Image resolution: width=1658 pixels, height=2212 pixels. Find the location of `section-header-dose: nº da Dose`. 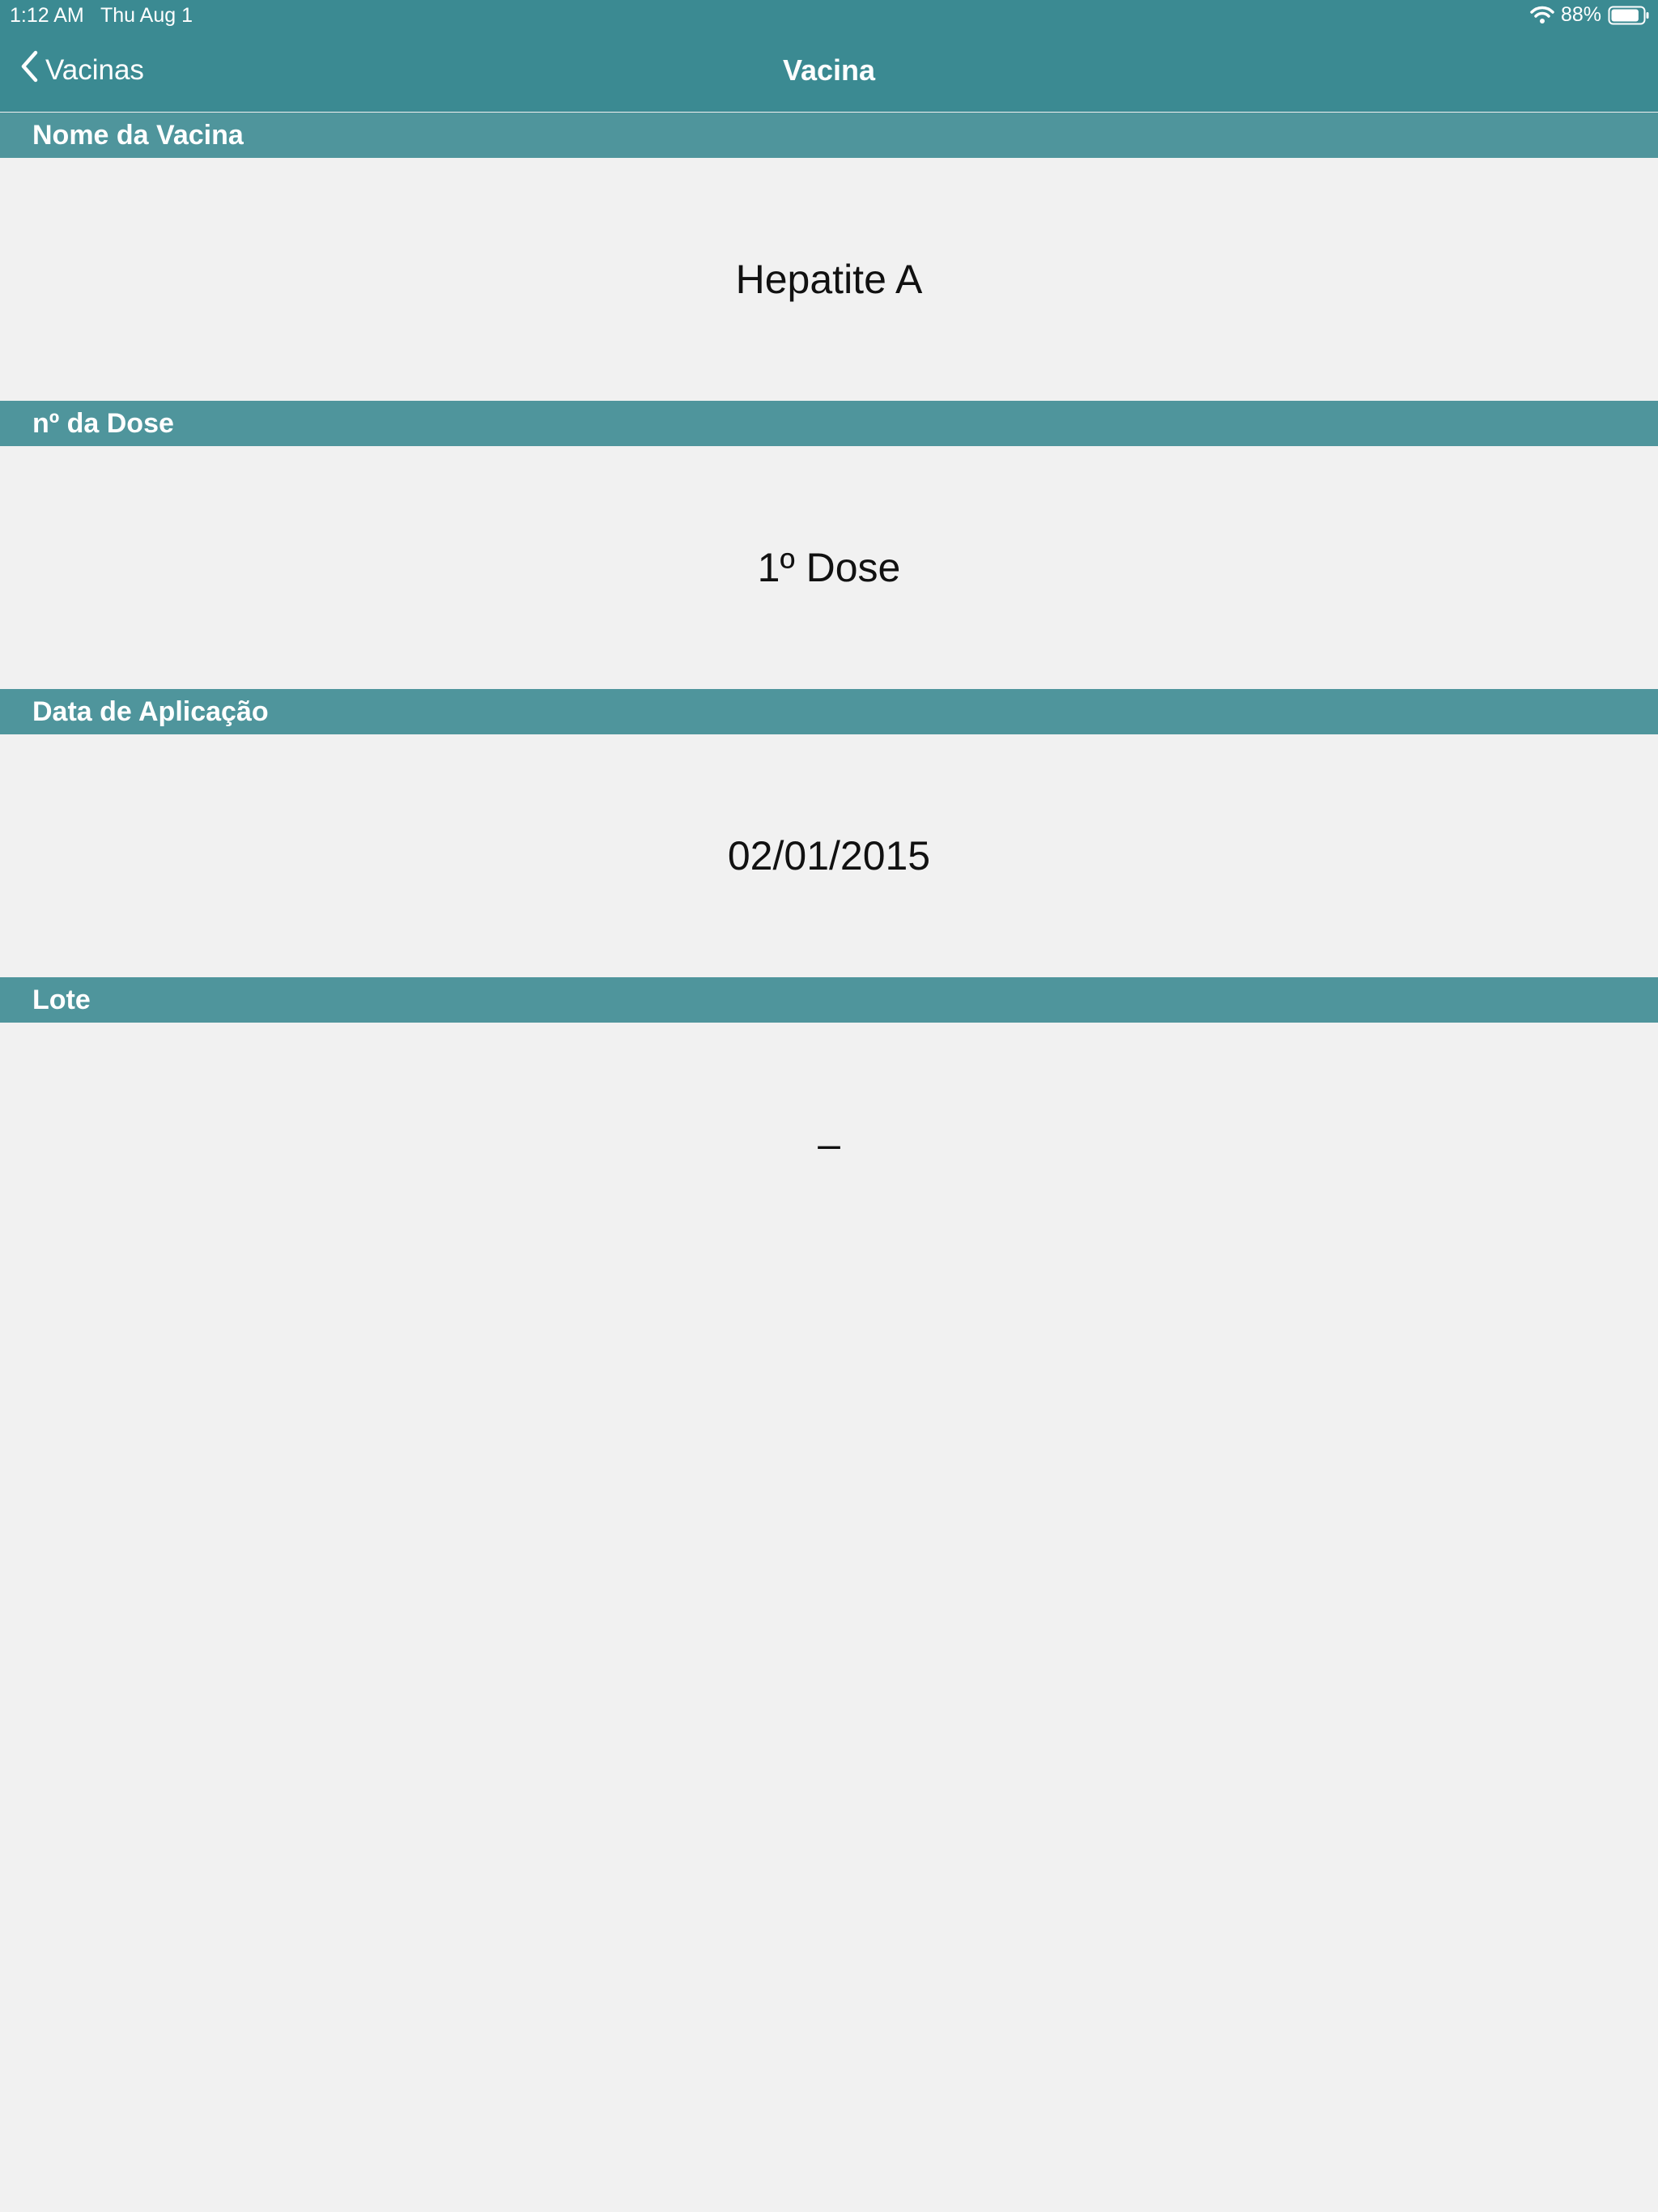

section-header-dose: nº da Dose is located at coordinates (829, 424).